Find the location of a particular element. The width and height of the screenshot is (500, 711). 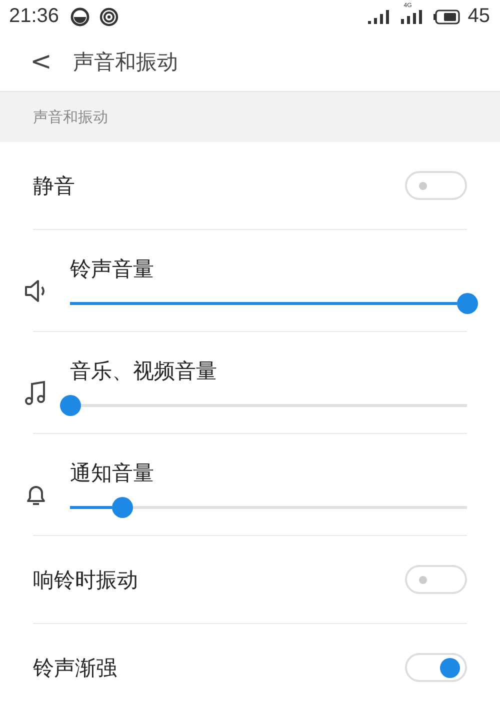

battery-level: 45 is located at coordinates (479, 16).